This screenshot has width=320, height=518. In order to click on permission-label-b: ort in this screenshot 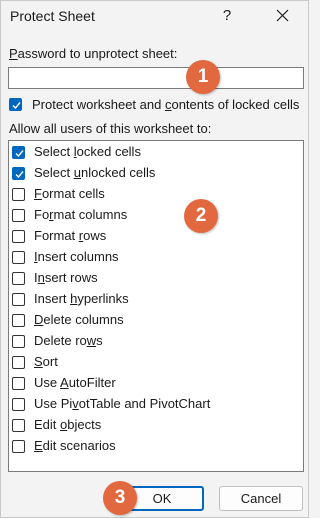, I will do `click(50, 361)`.